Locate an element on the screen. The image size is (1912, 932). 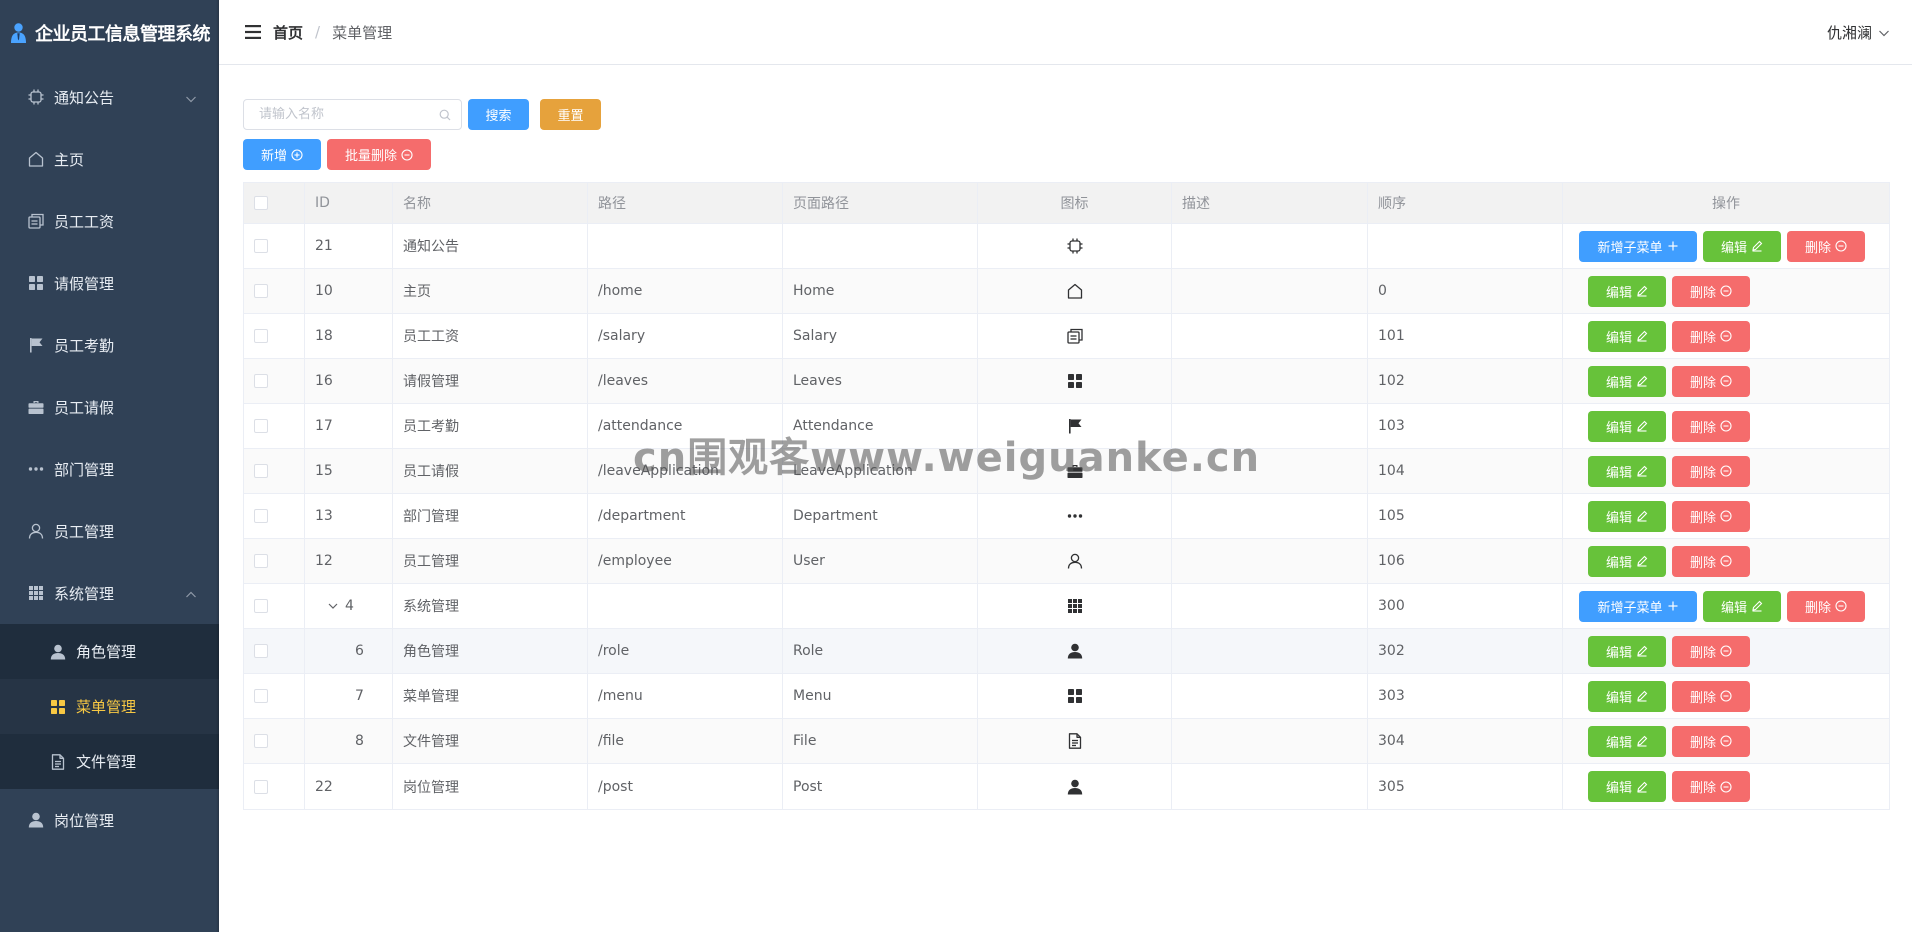
cell-order: 302 is located at coordinates (1465, 651).